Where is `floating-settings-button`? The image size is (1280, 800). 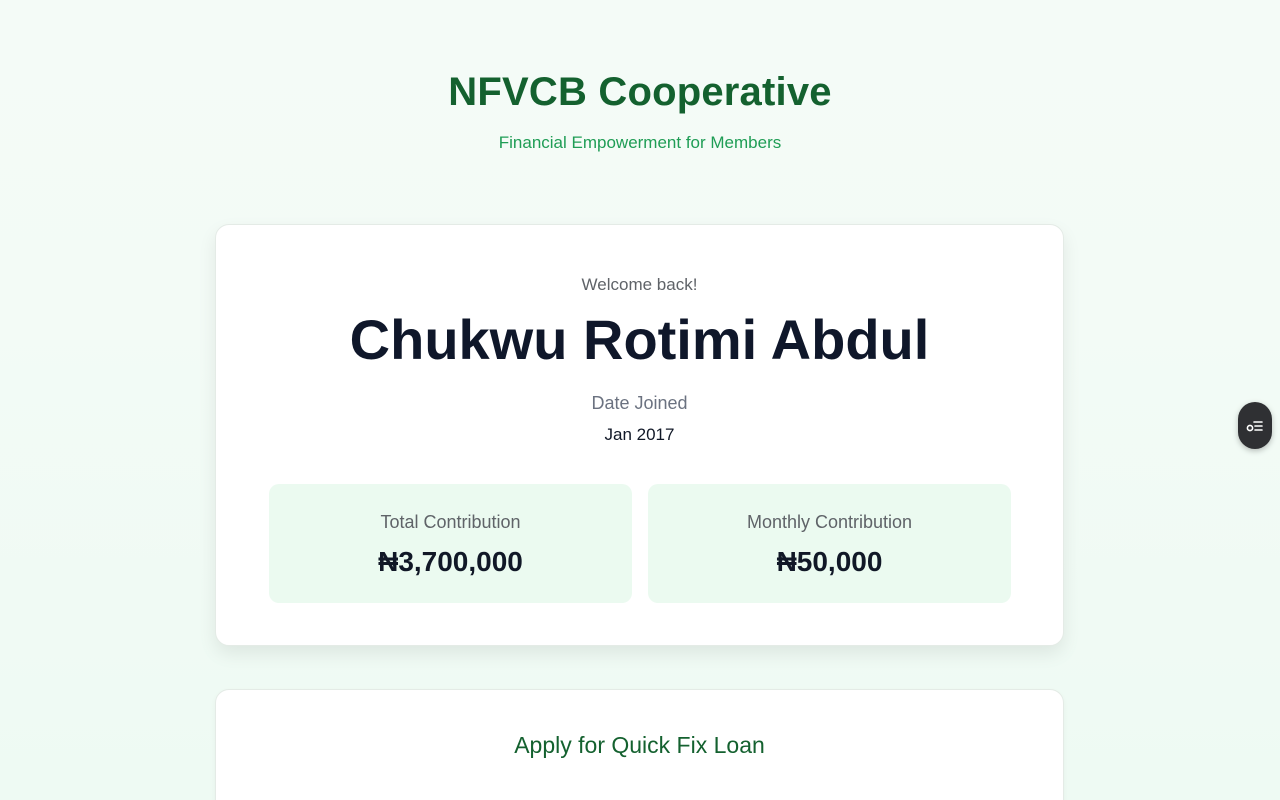 floating-settings-button is located at coordinates (1255, 425).